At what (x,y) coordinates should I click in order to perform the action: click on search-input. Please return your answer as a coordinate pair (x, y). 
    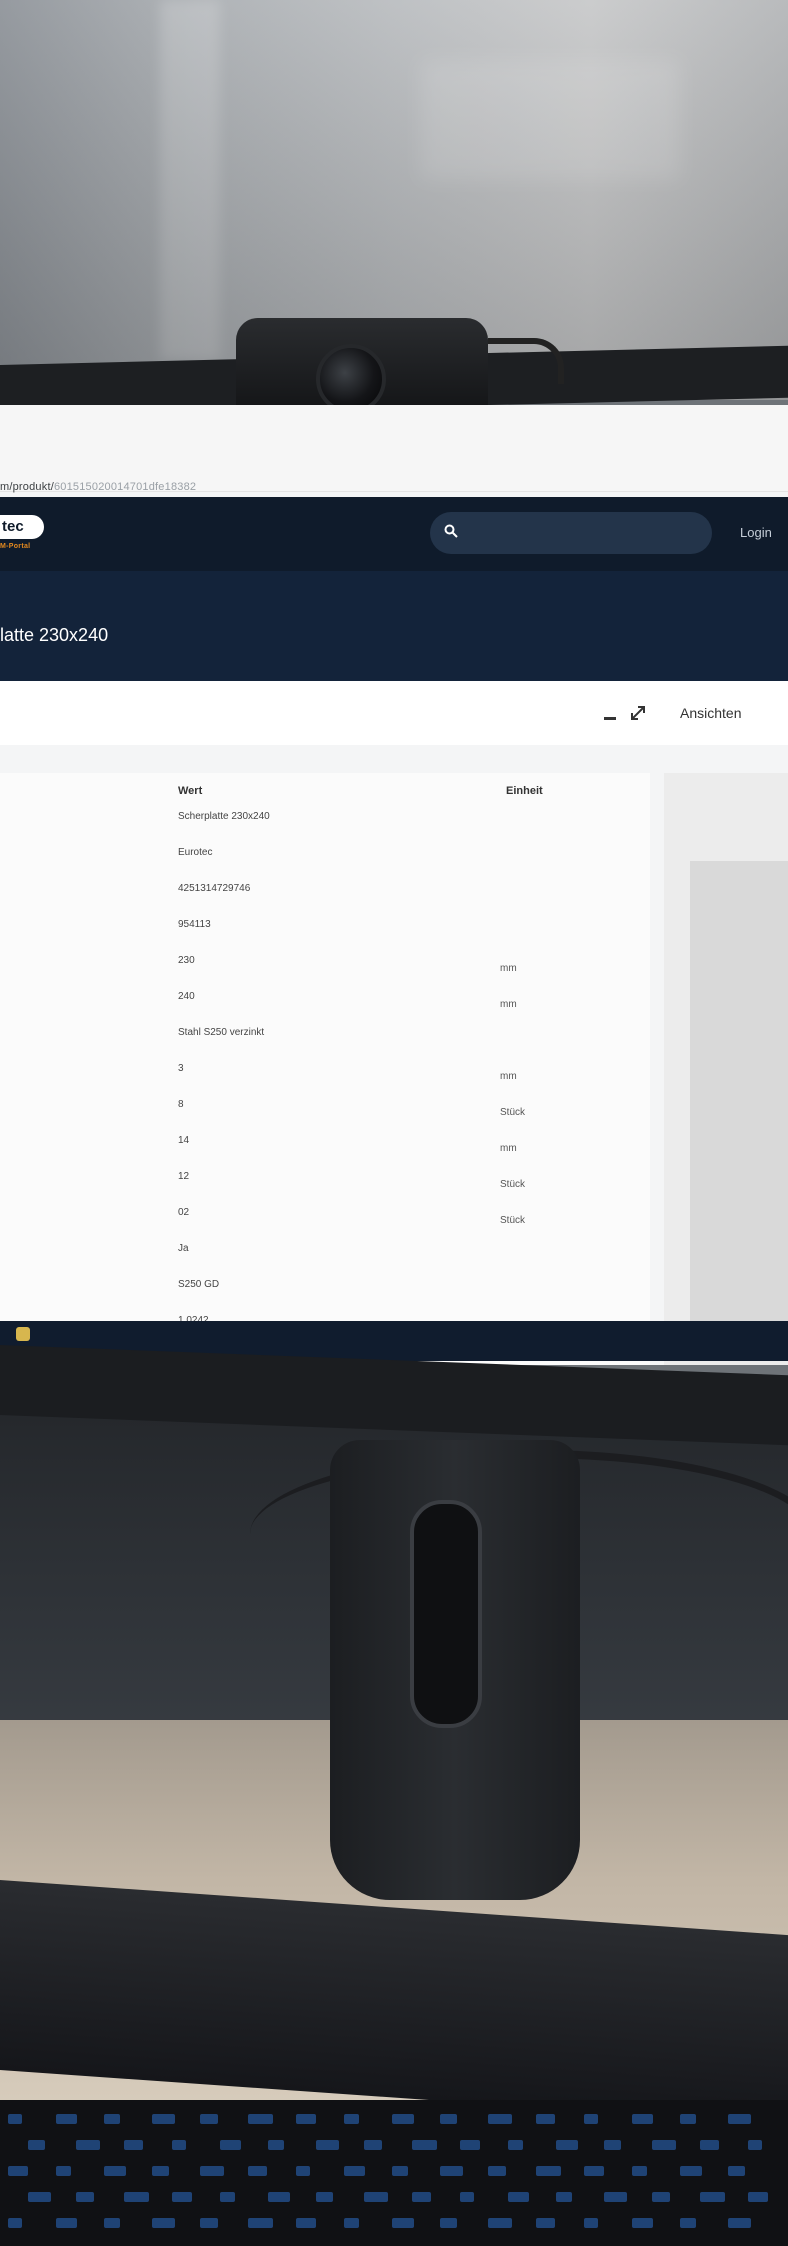
    Looking at the image, I should click on (571, 533).